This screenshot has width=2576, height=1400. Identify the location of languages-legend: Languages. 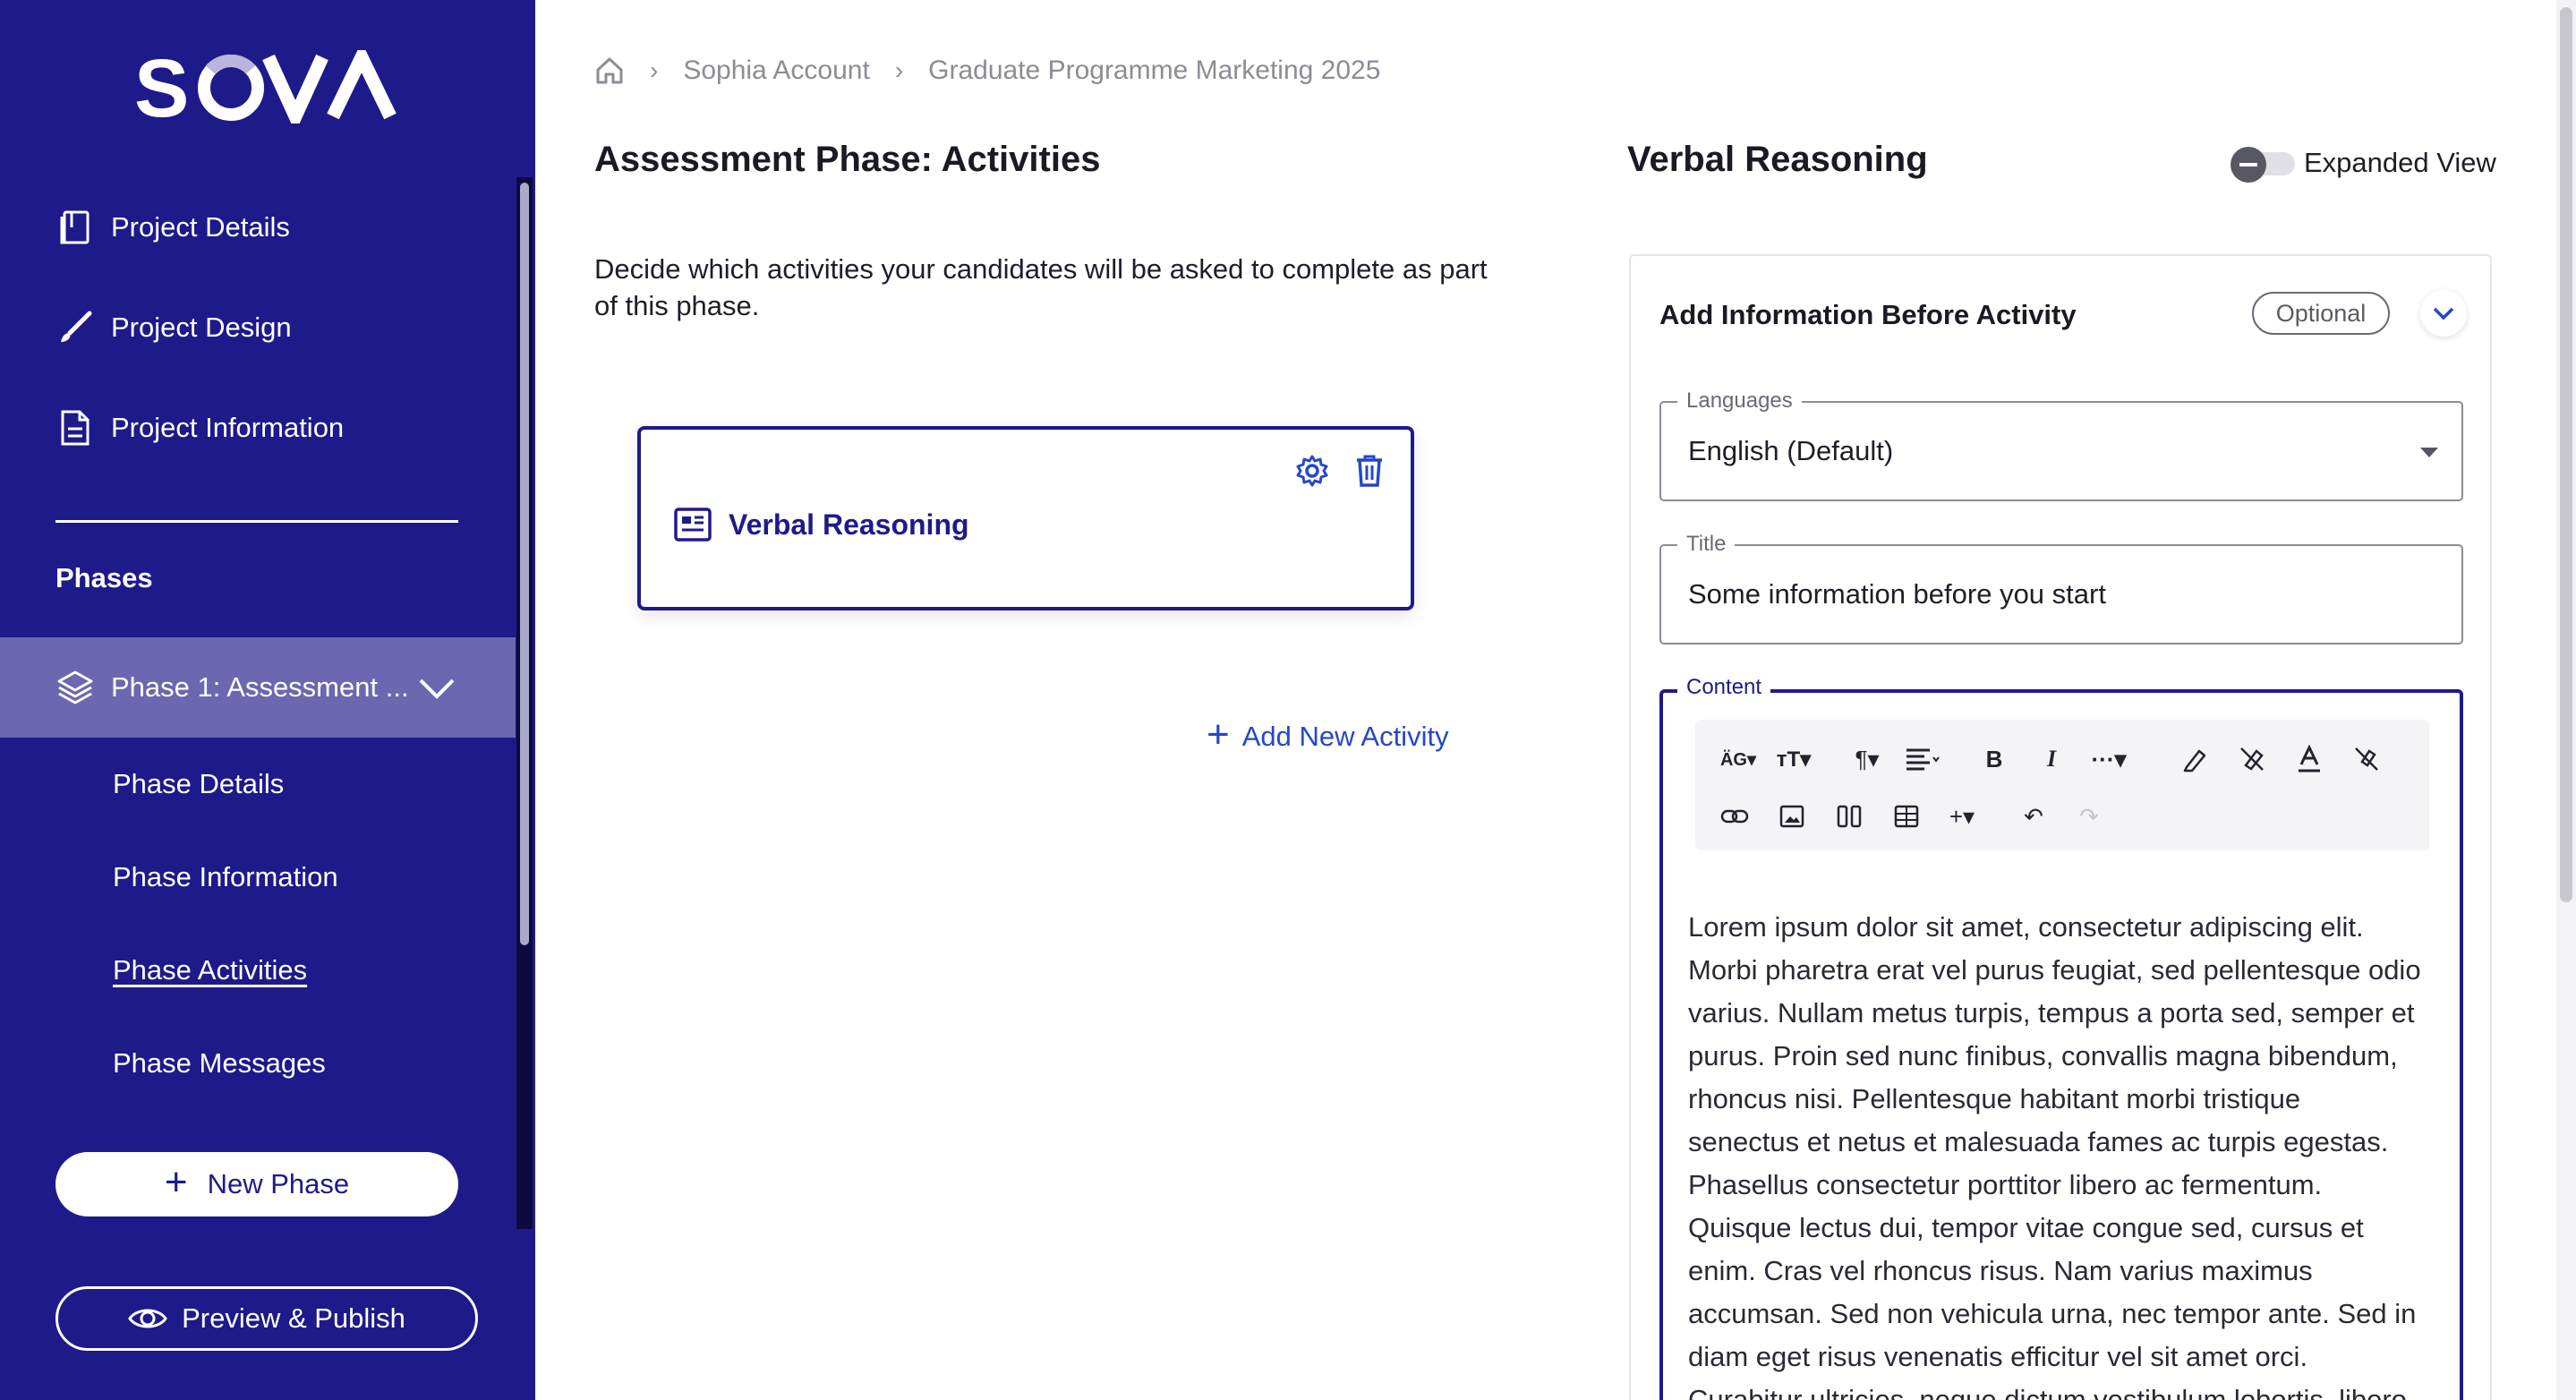
(1739, 401).